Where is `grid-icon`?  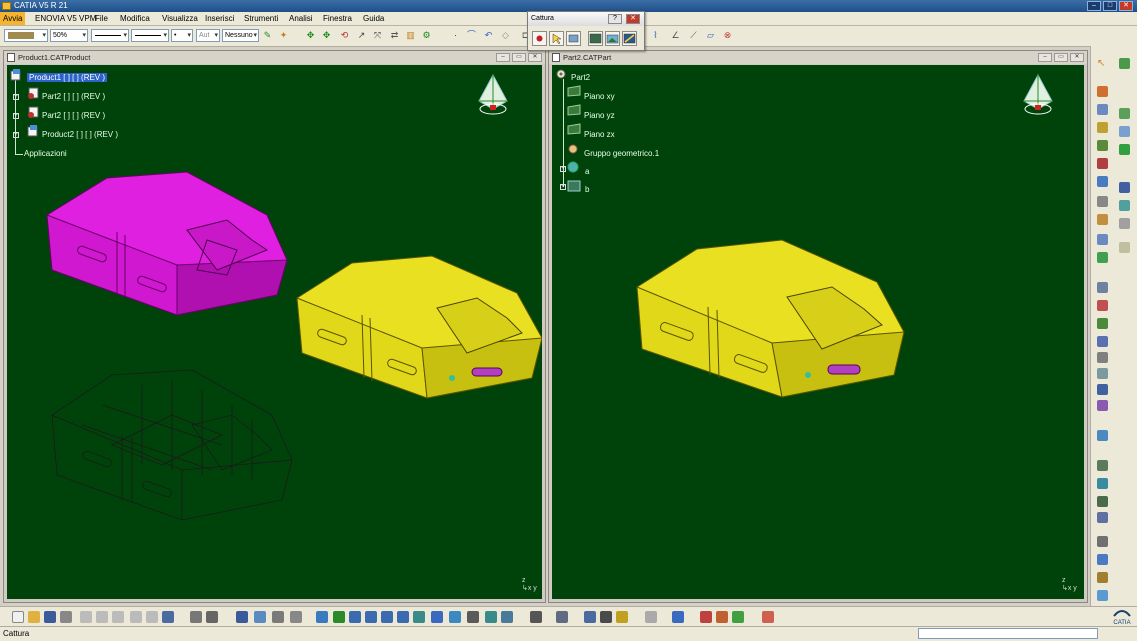 grid-icon is located at coordinates (768, 617).